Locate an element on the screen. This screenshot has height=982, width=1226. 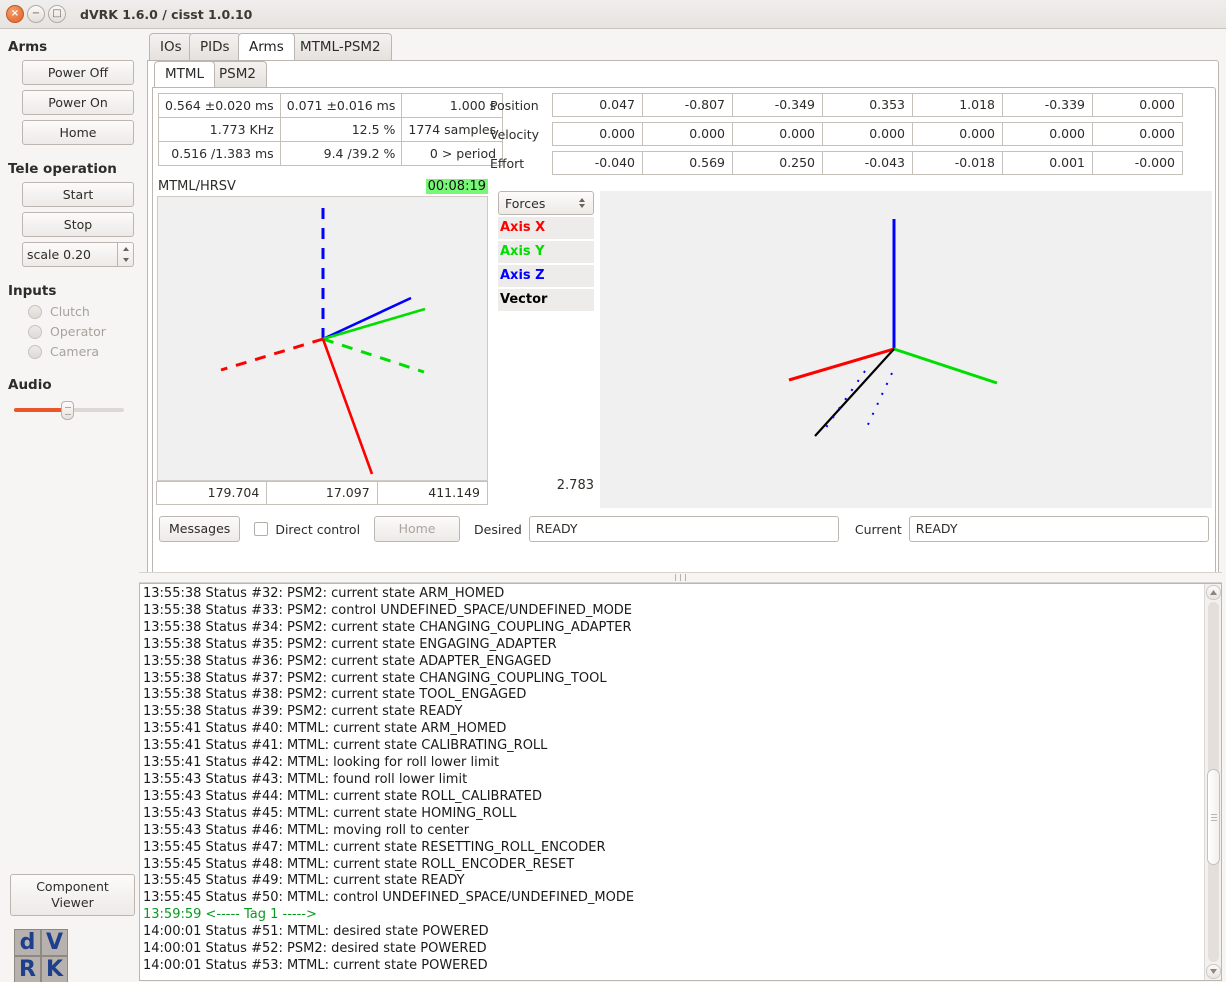
left-plot-value-z: 411.149 is located at coordinates (432, 493).